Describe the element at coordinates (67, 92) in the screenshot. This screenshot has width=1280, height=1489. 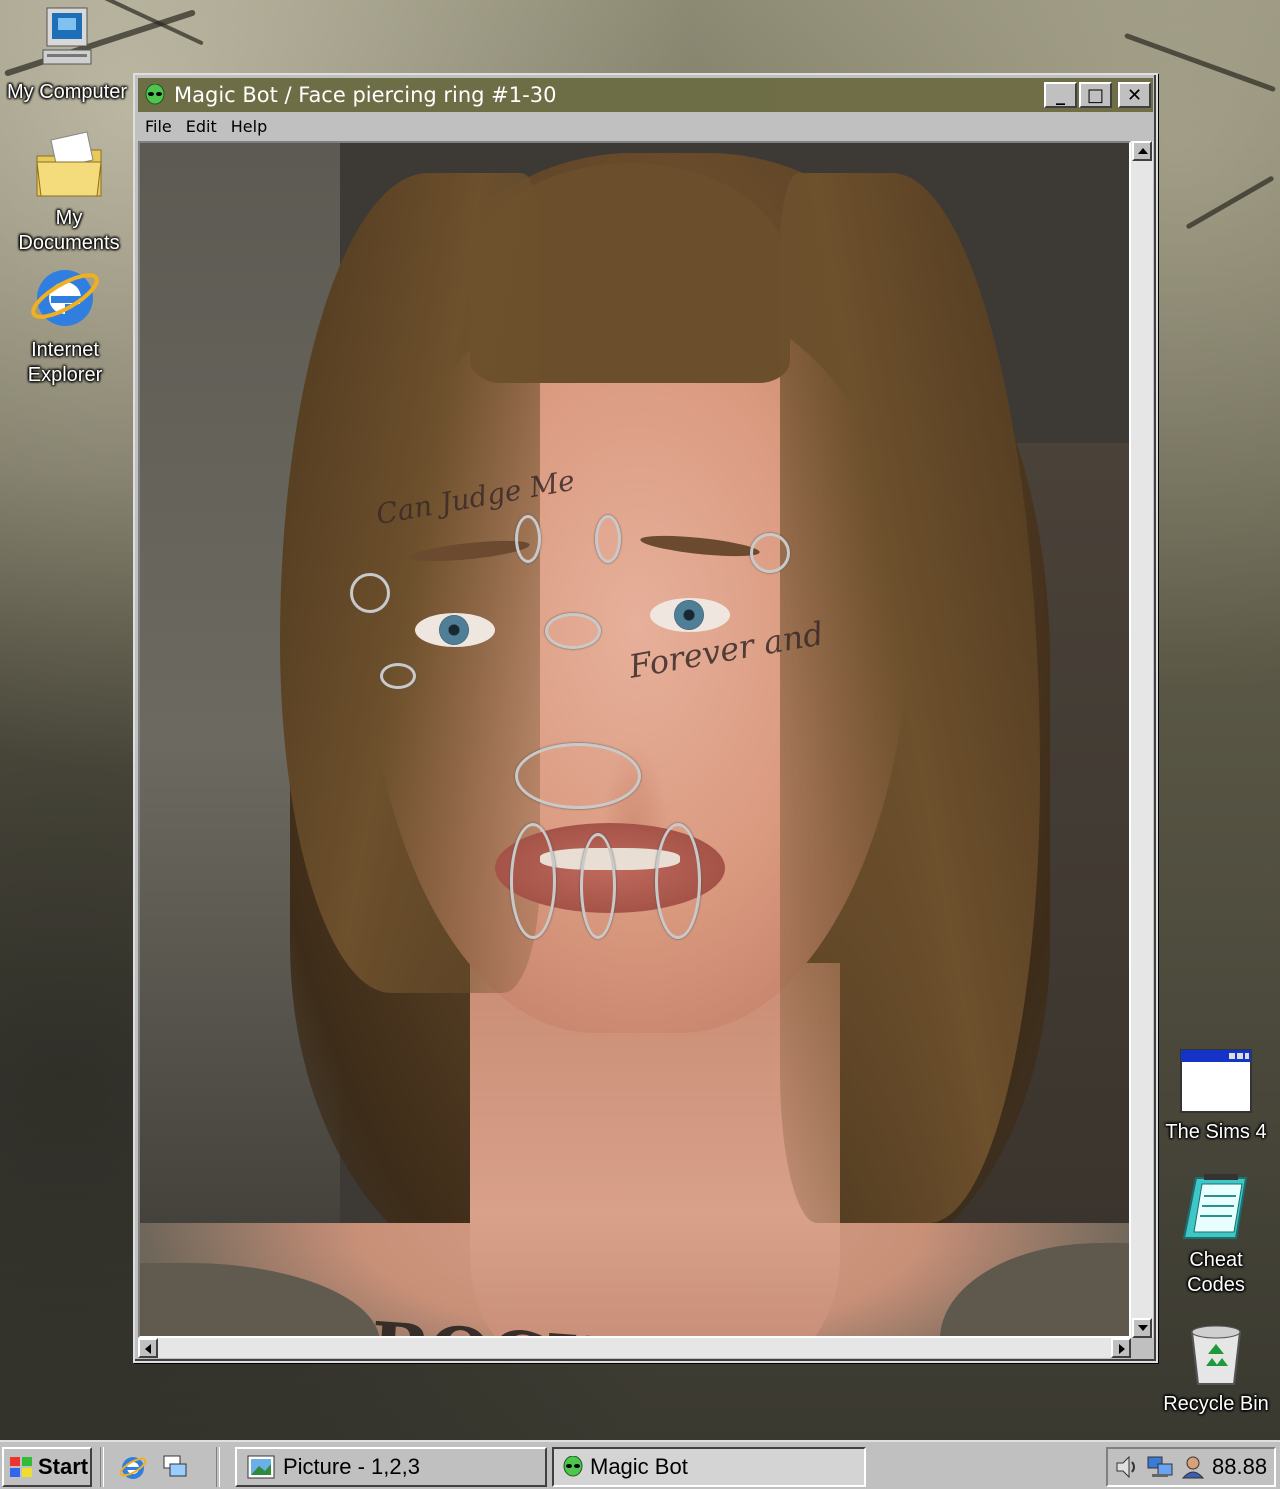
I see `desktop-icon-label: My Computer` at that location.